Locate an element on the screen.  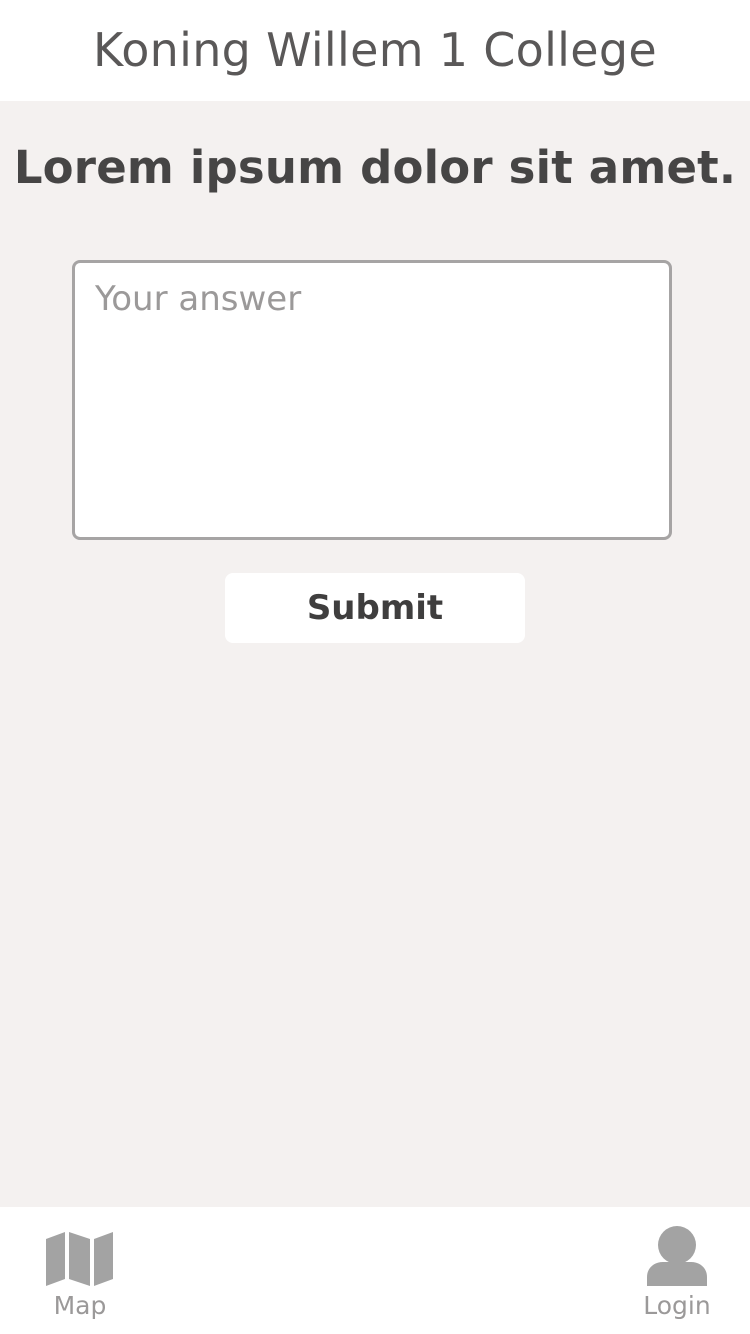
app-title: Koning Willem 1 College is located at coordinates (375, 49).